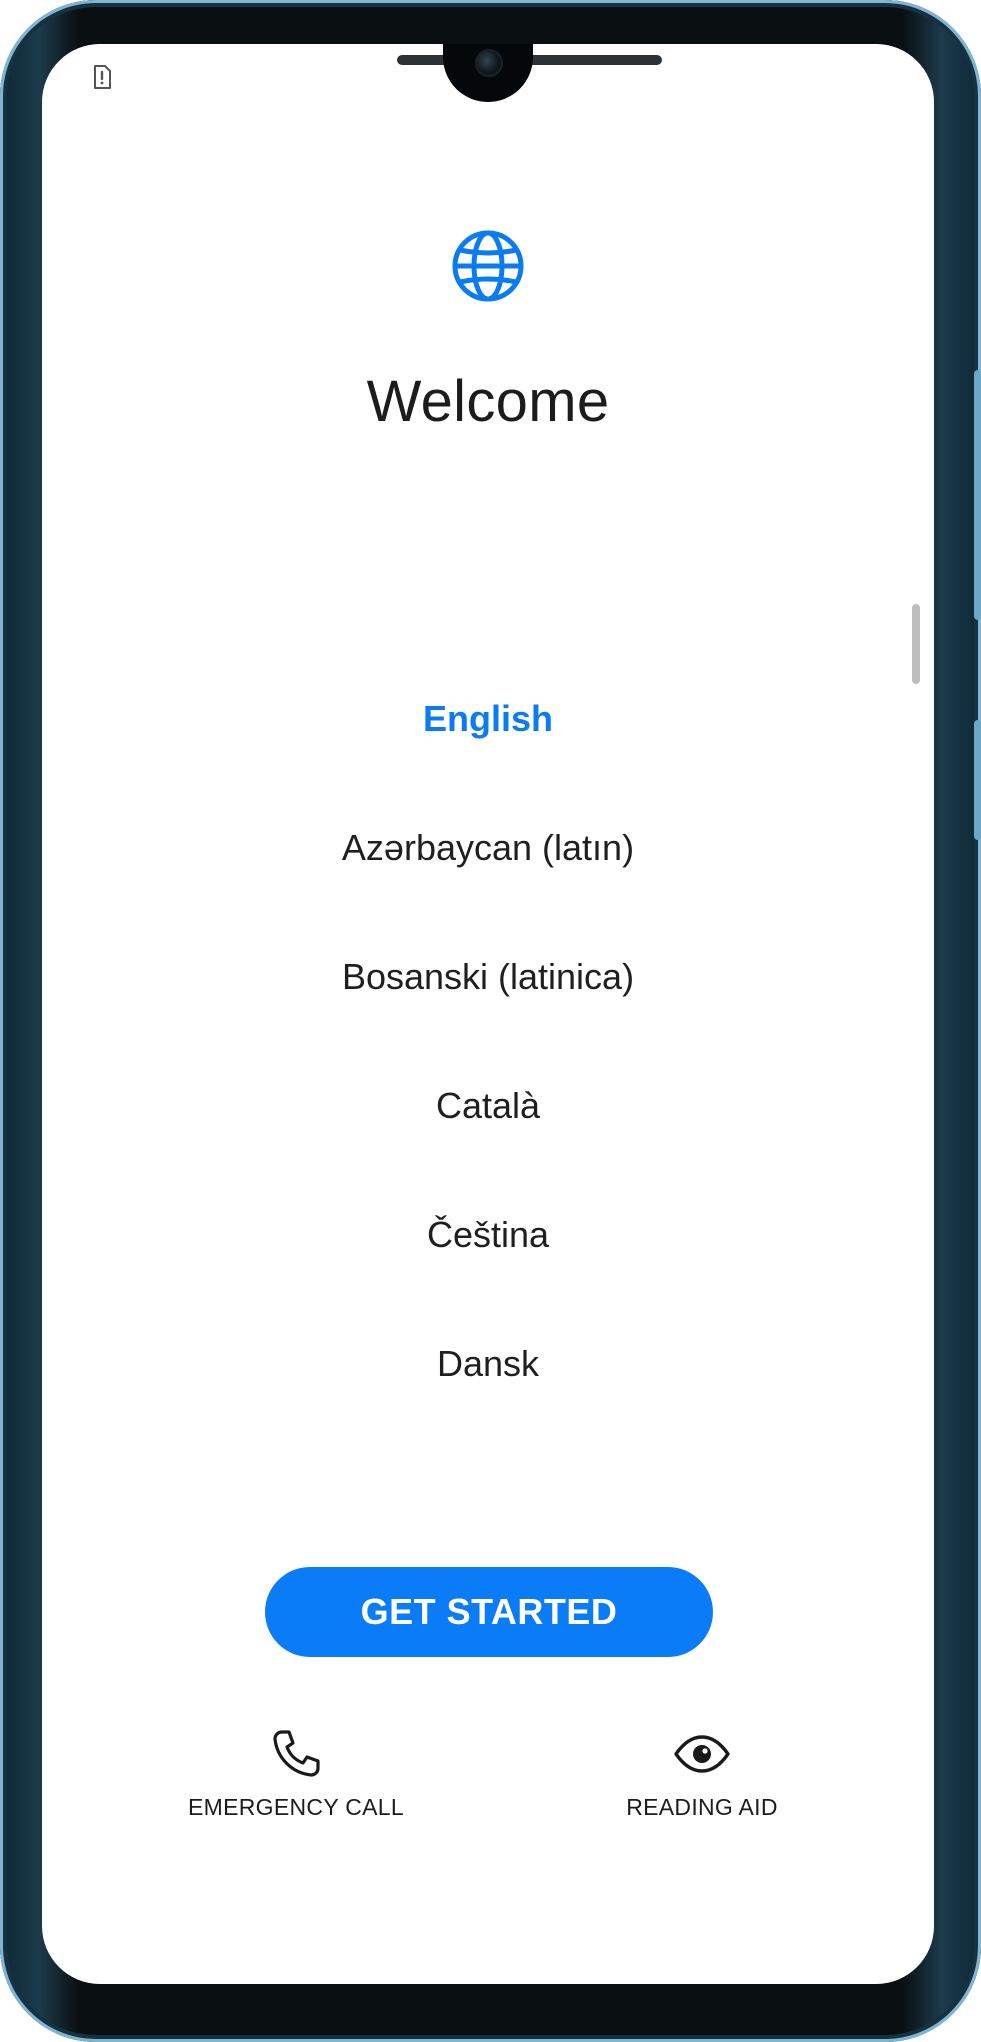  What do you see at coordinates (702, 1807) in the screenshot?
I see `reading-aid-label: READING AID` at bounding box center [702, 1807].